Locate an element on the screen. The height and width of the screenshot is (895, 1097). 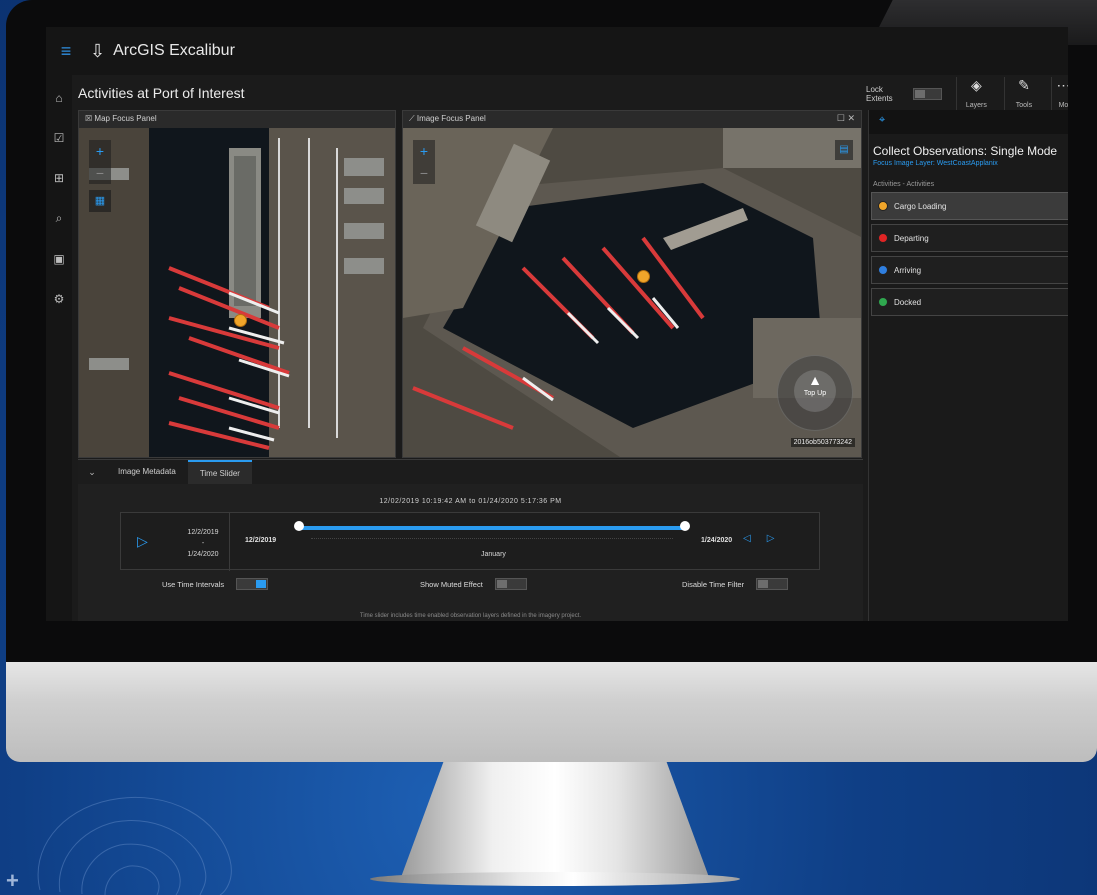
gallery-icon: ▣ is located at coordinates (59, 259).